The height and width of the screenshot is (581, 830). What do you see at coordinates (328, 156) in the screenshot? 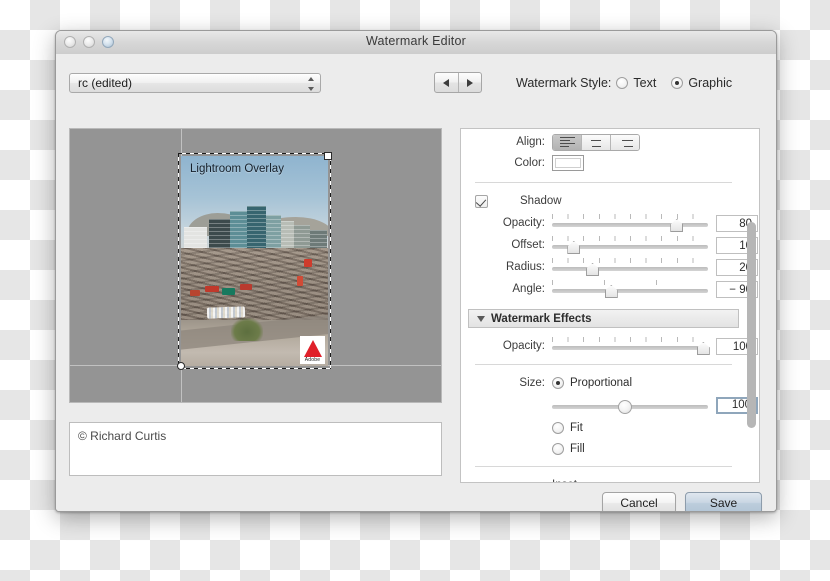
I see `resize-handle-top-right` at bounding box center [328, 156].